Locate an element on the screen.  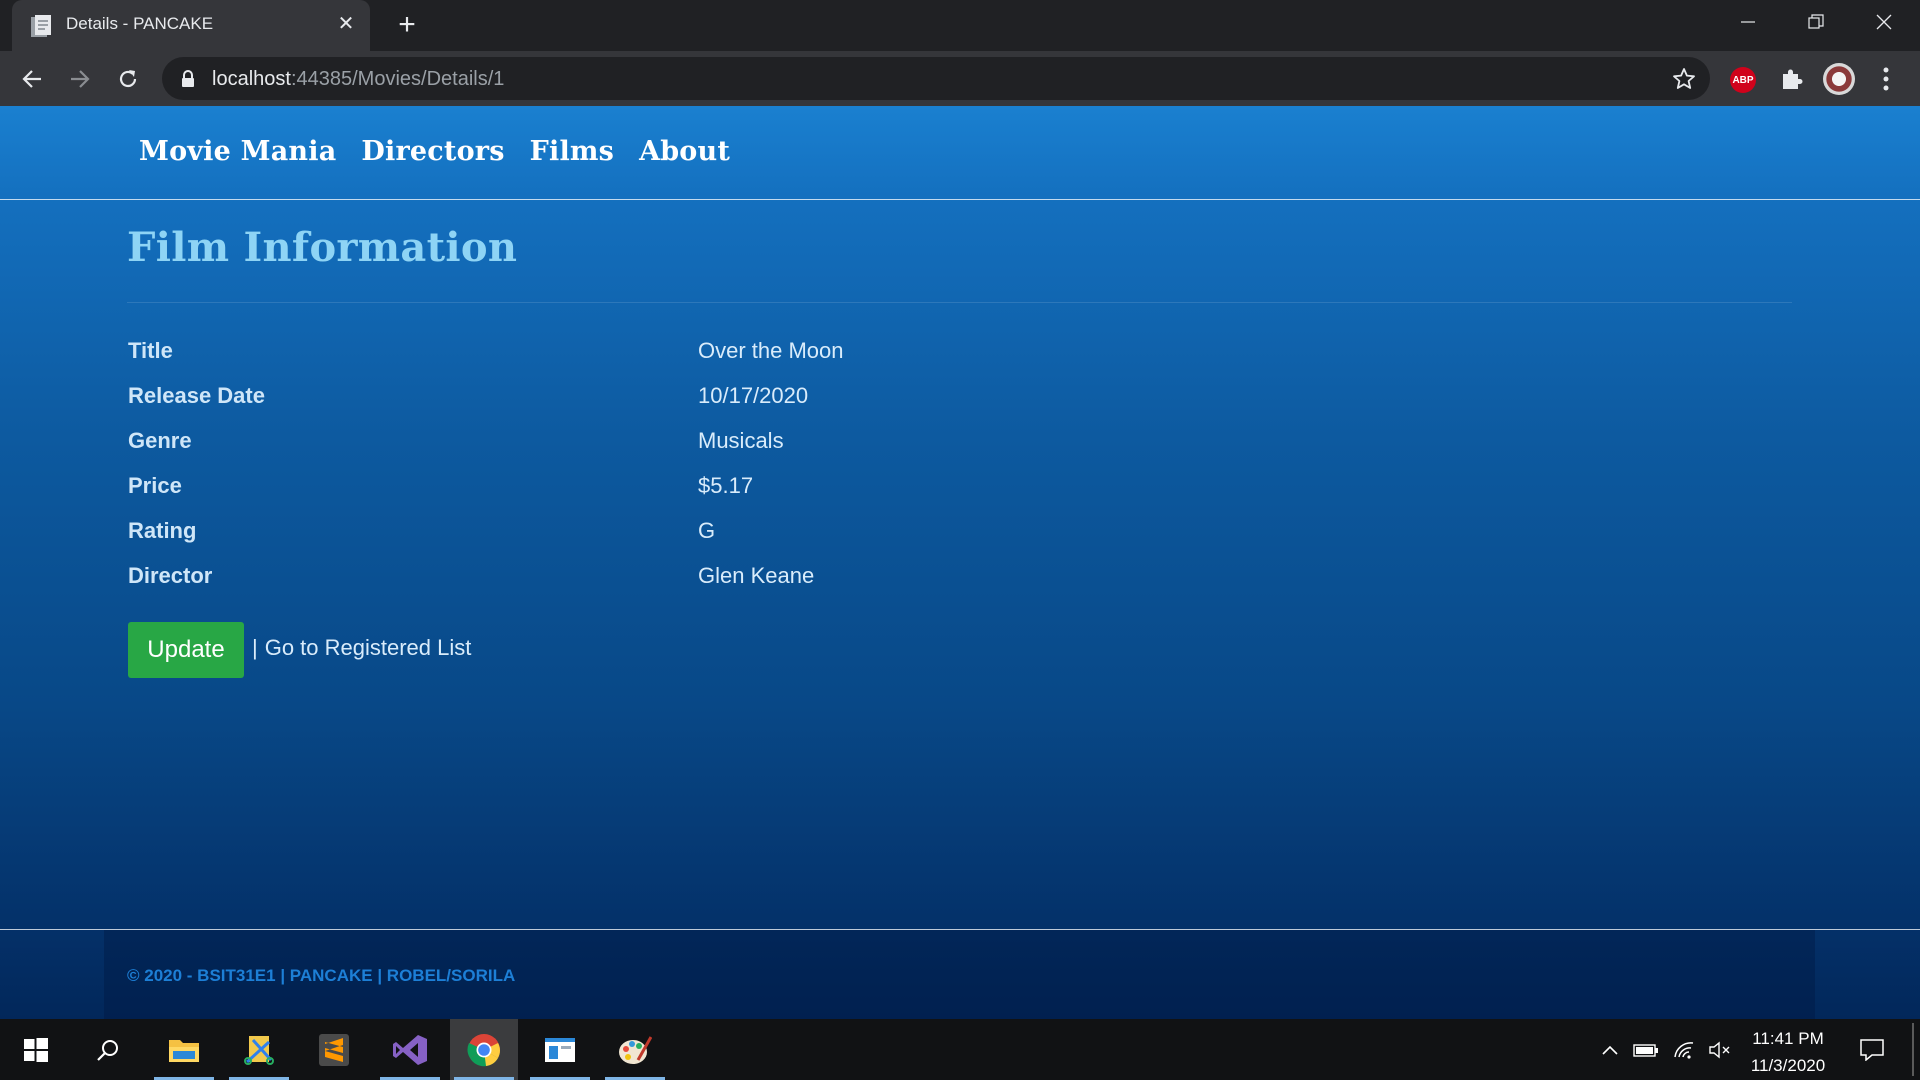
volume-muted-icon is located at coordinates (1719, 1049).